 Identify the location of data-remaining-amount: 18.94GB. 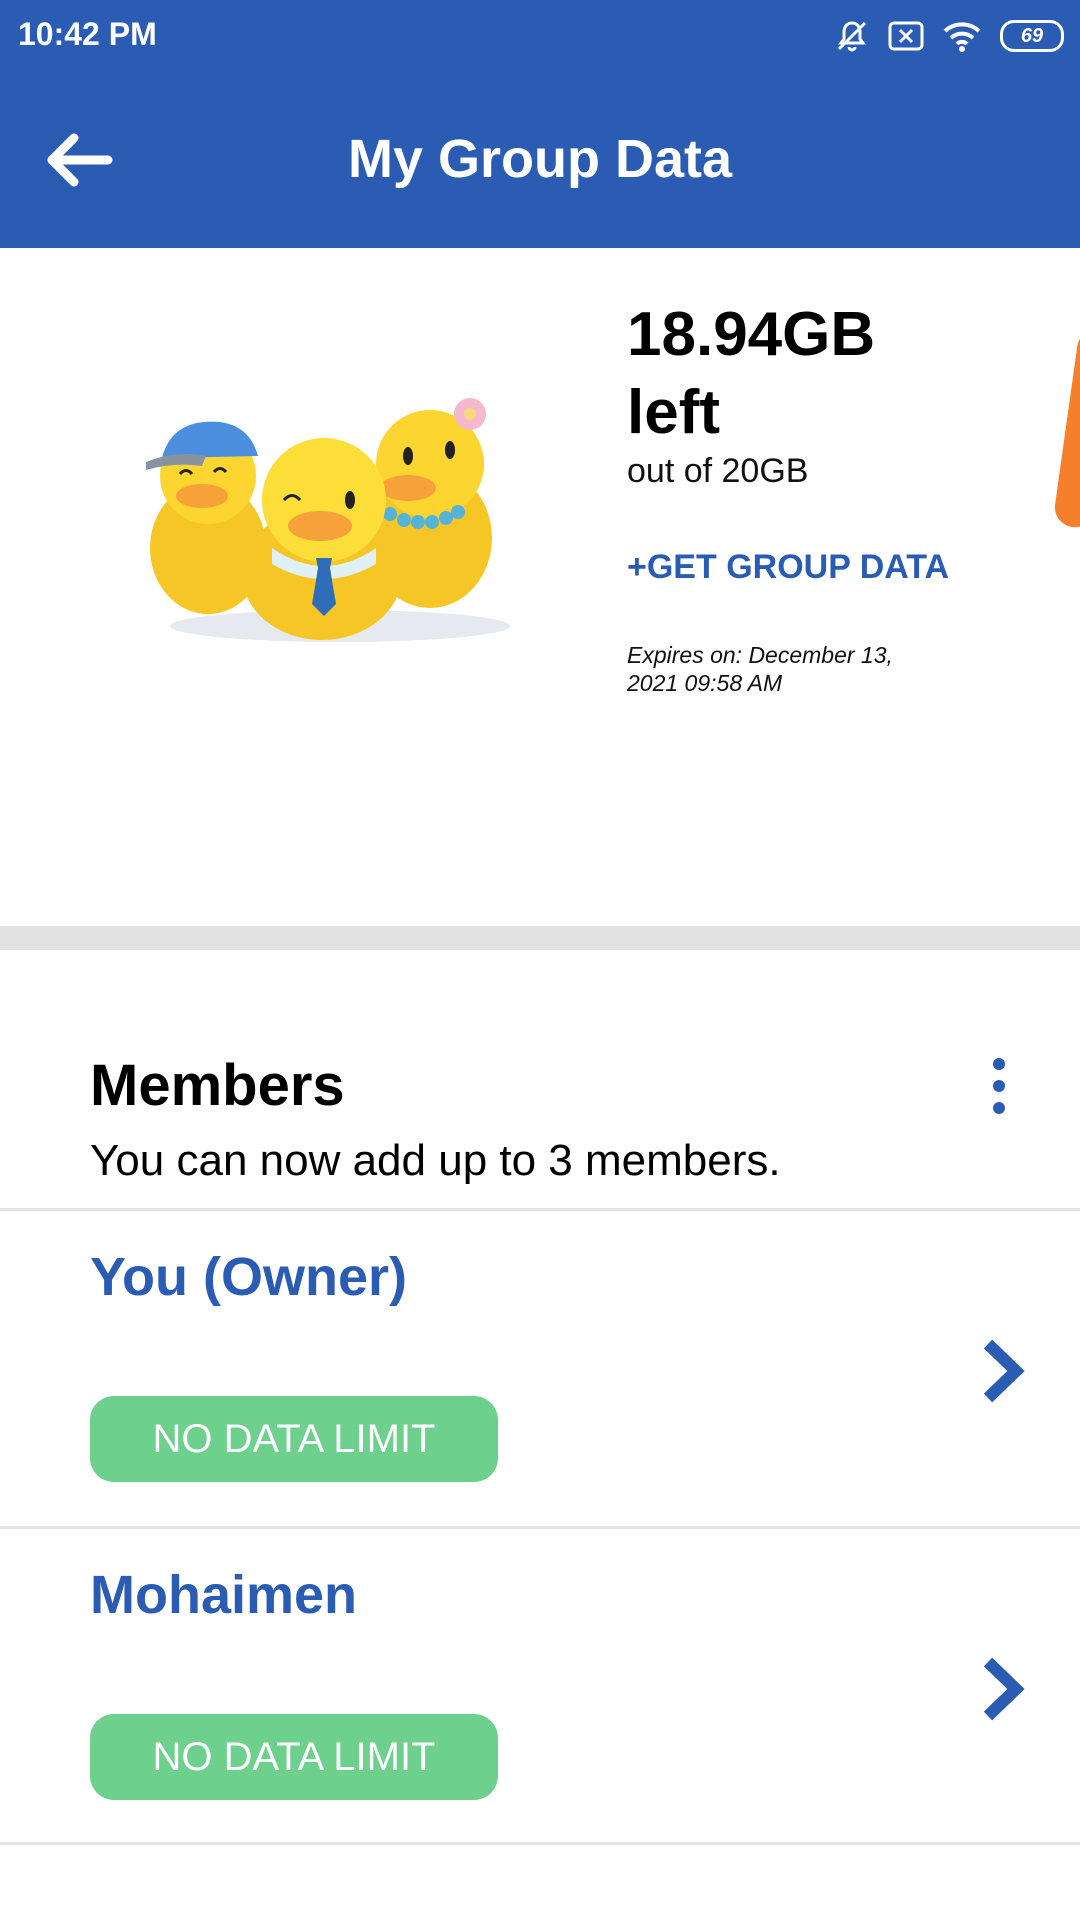
(751, 334).